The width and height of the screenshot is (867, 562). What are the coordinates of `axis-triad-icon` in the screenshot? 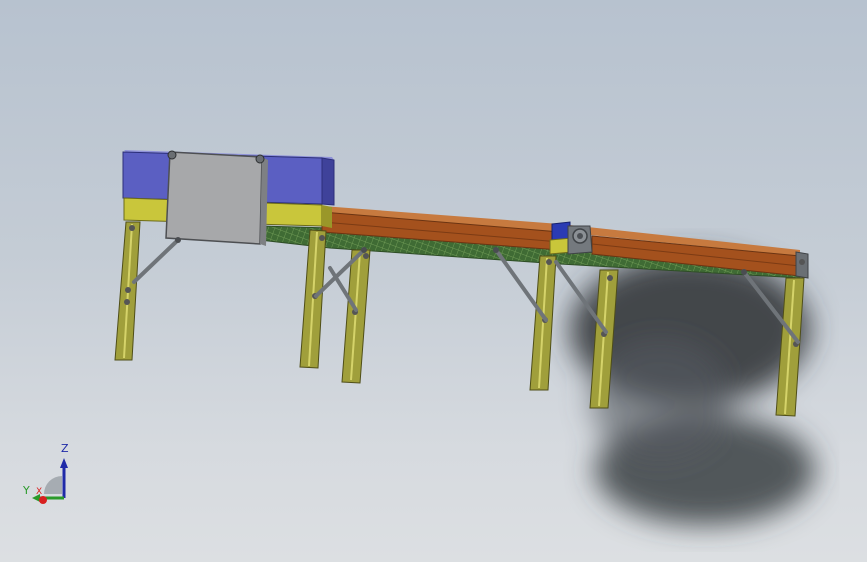 It's located at (50, 481).